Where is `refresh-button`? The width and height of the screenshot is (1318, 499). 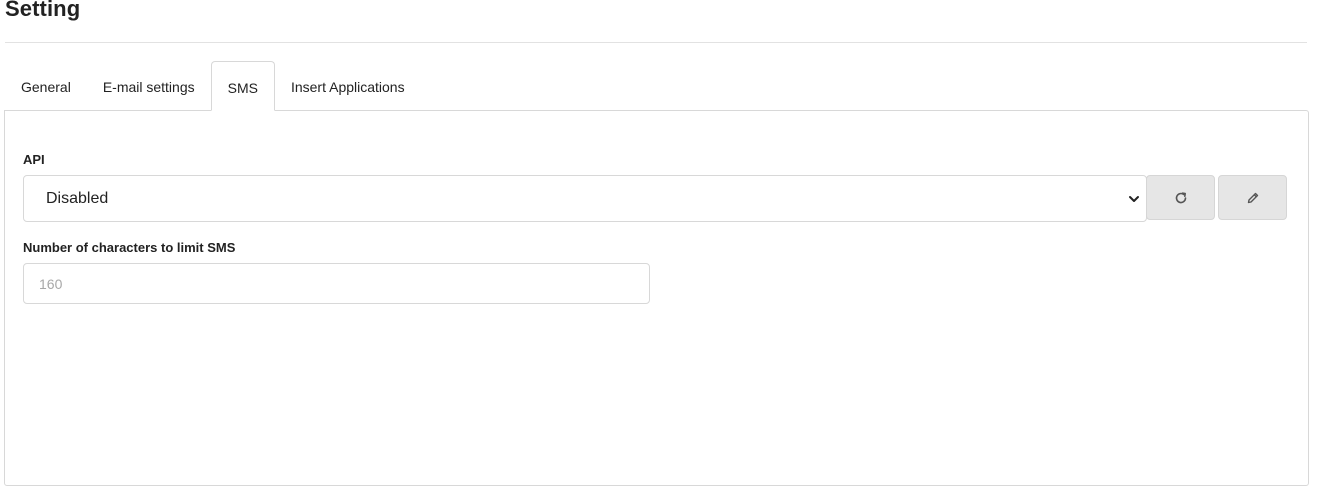 refresh-button is located at coordinates (1180, 197).